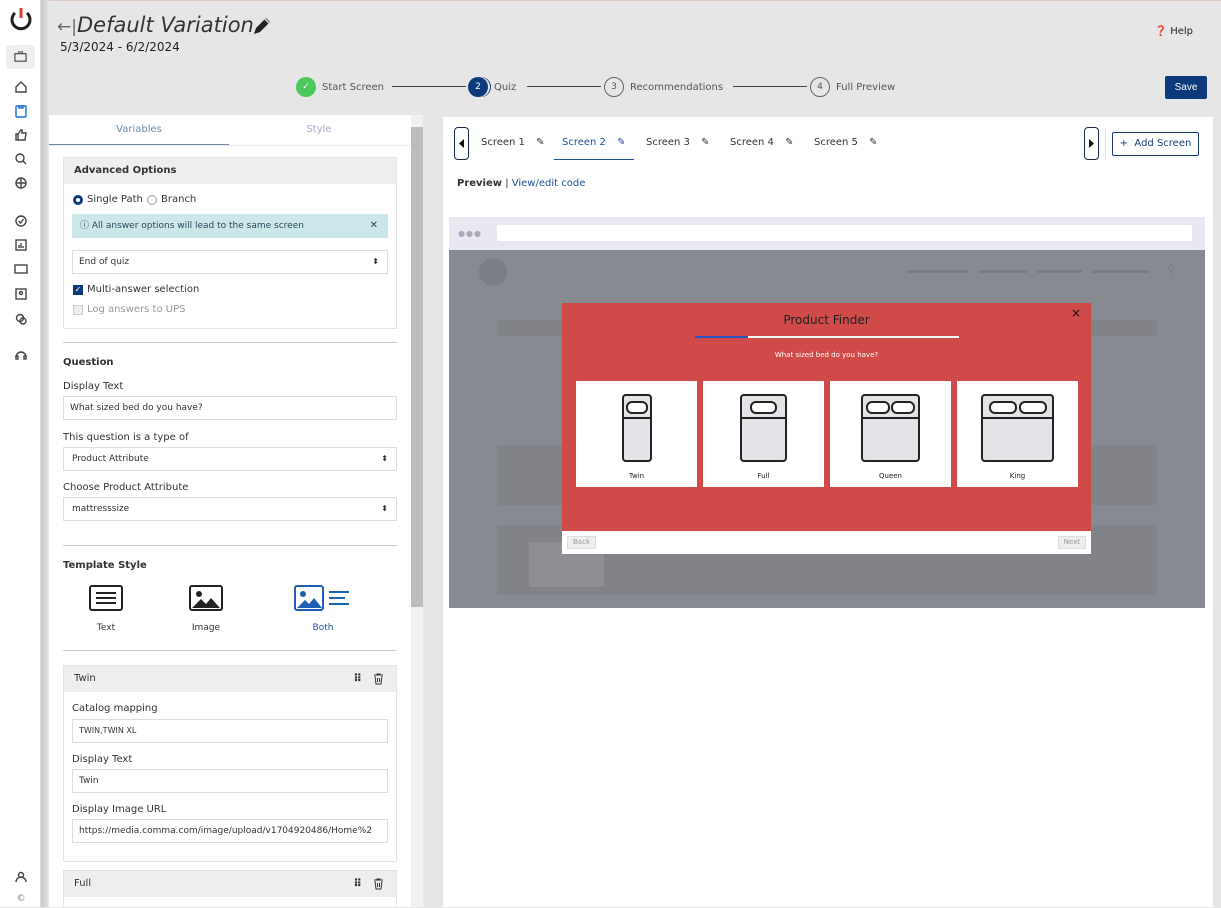  I want to click on site-search-icon: ⚲, so click(1171, 269).